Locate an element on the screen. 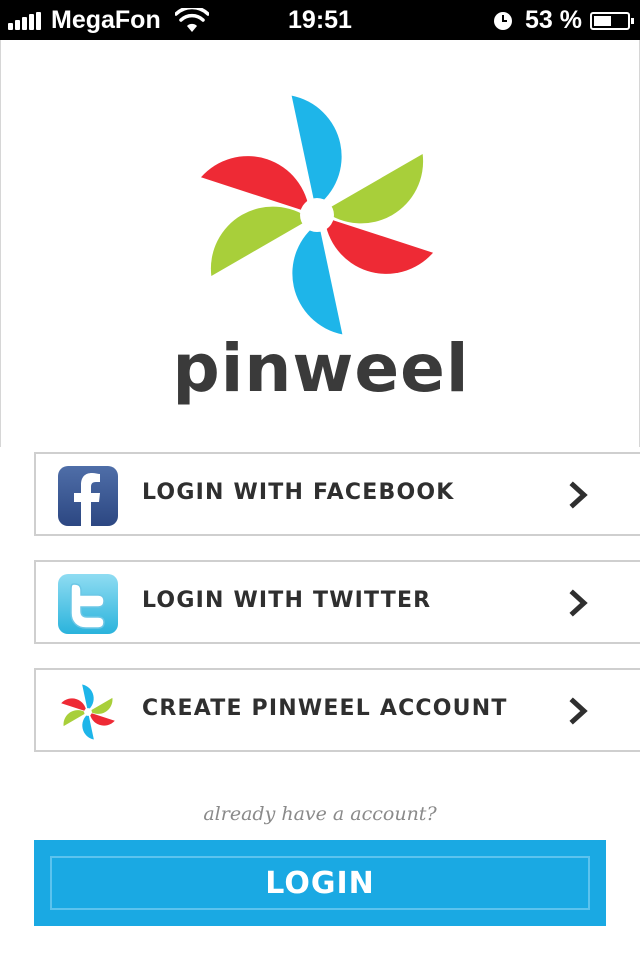 The image size is (640, 960). create-account-button: CREATE PINWEEL ACCOUNT is located at coordinates (337, 710).